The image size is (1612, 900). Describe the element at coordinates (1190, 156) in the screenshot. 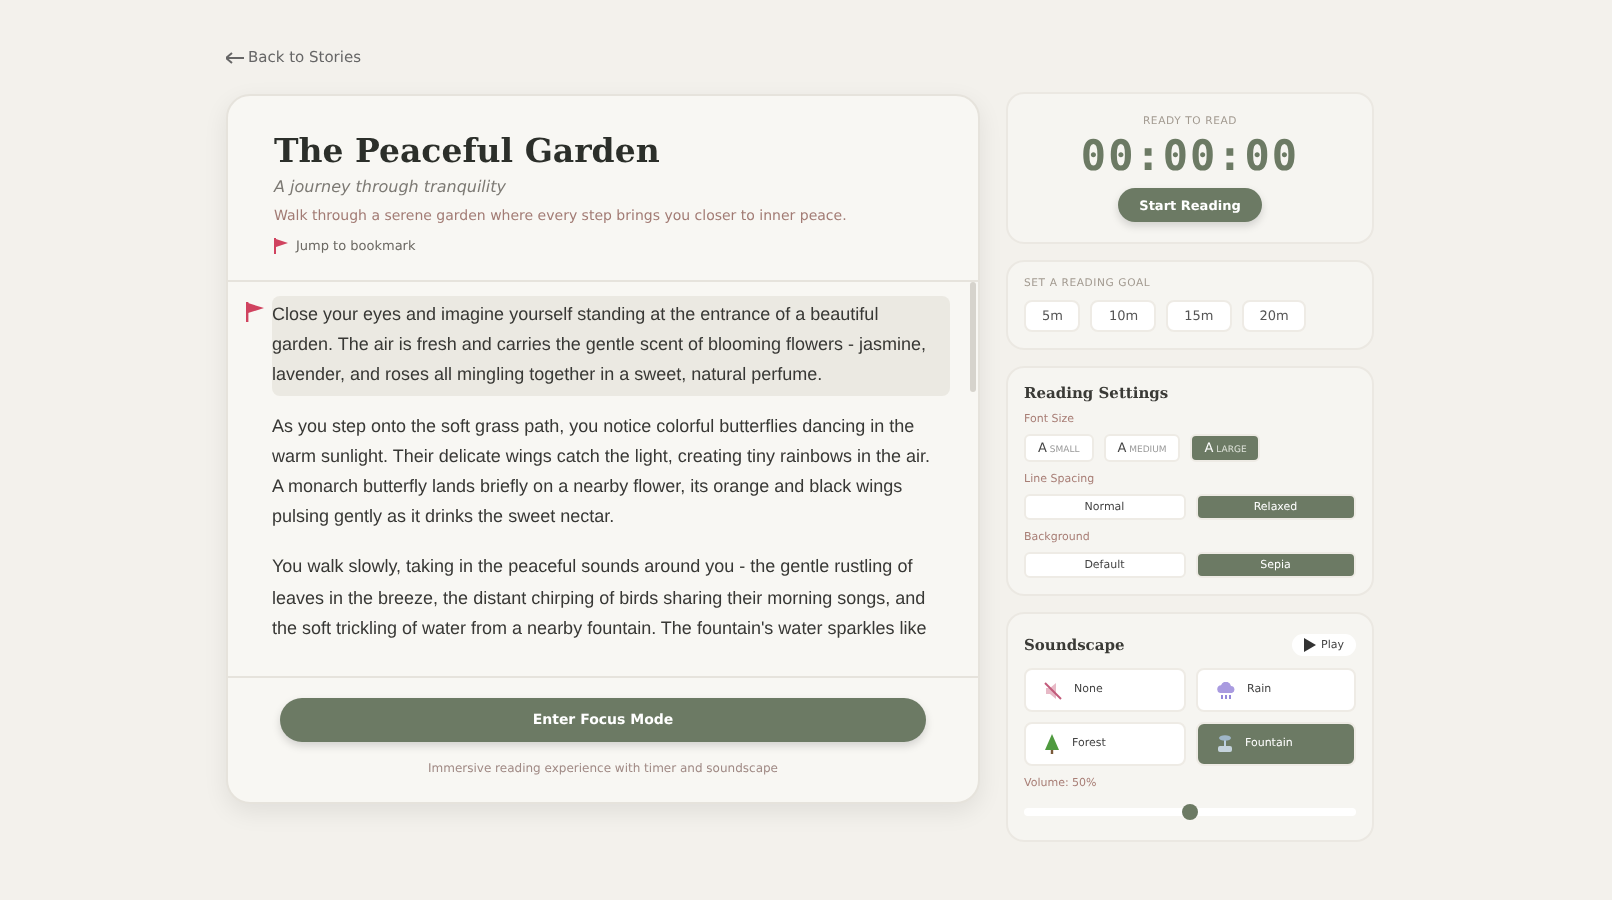

I see `timer-display: 00:00:00` at that location.